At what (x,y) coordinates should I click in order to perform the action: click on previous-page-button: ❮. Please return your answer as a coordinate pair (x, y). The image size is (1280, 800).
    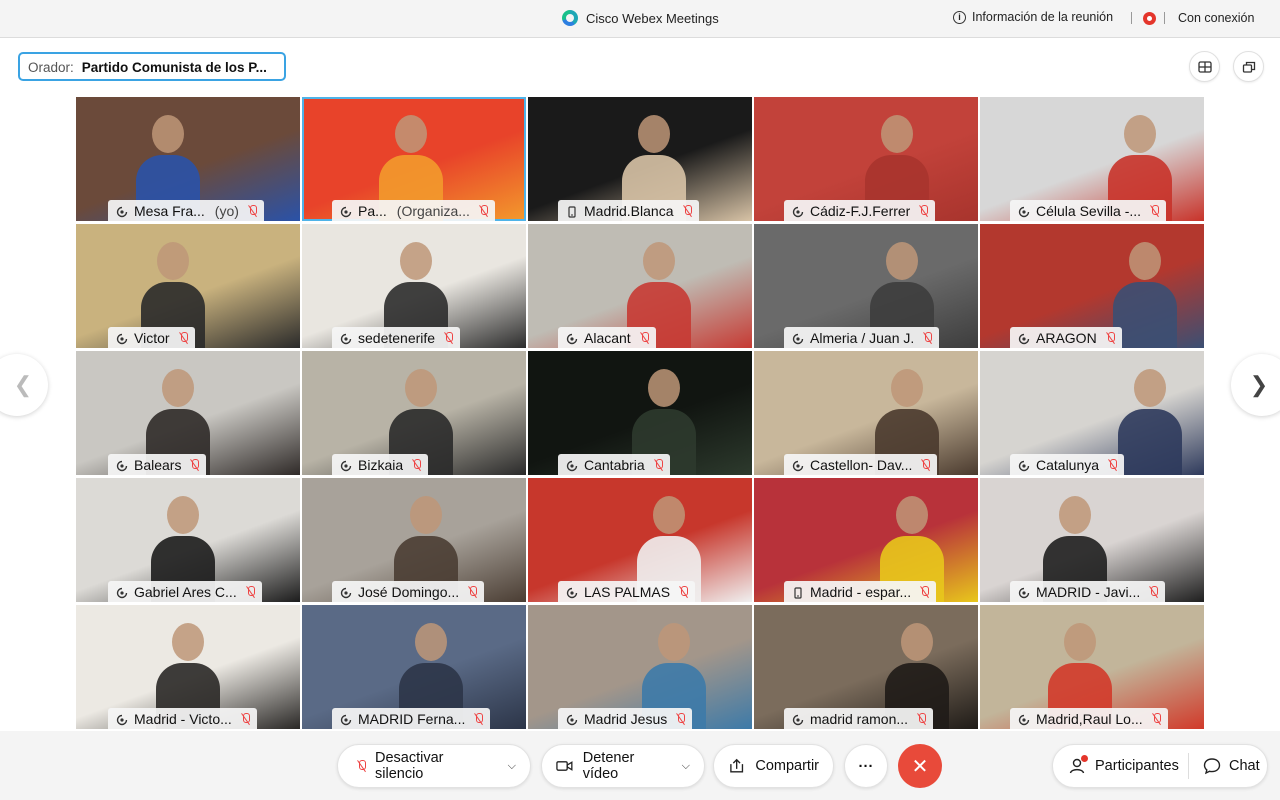
    Looking at the image, I should click on (24, 385).